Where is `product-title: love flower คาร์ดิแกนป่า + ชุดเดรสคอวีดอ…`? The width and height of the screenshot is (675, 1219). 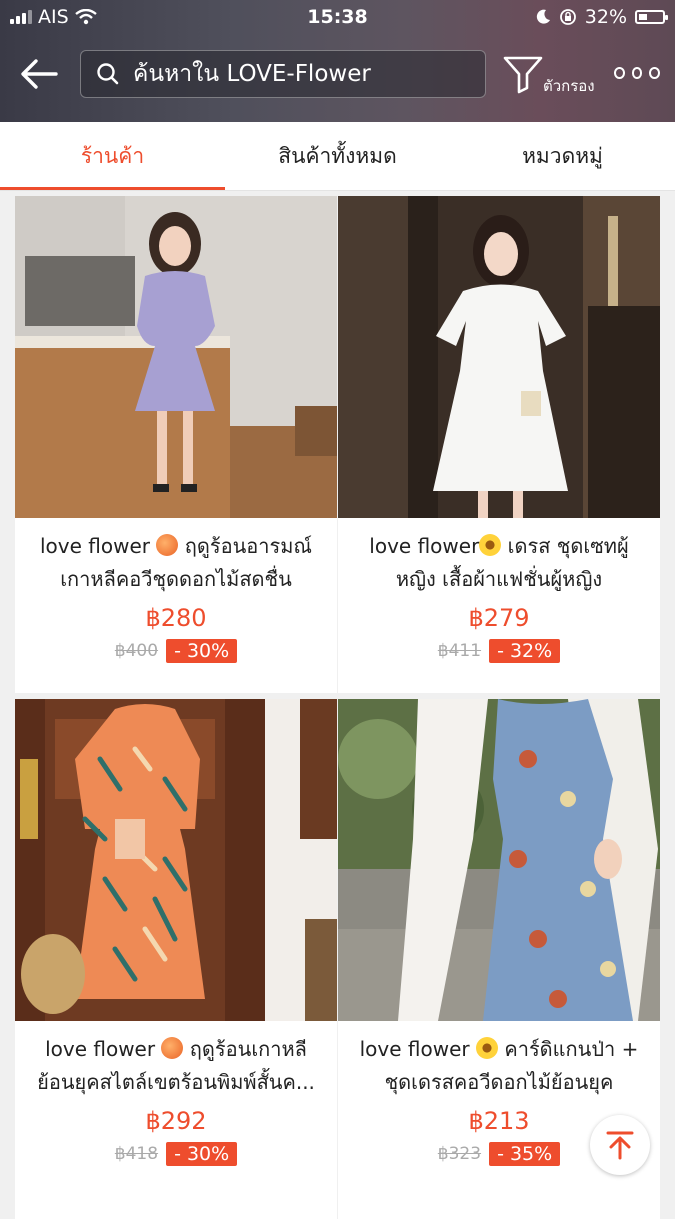
product-title: love flower คาร์ดิแกนป่า + ชุดเดรสคอวีดอ… is located at coordinates (499, 1066).